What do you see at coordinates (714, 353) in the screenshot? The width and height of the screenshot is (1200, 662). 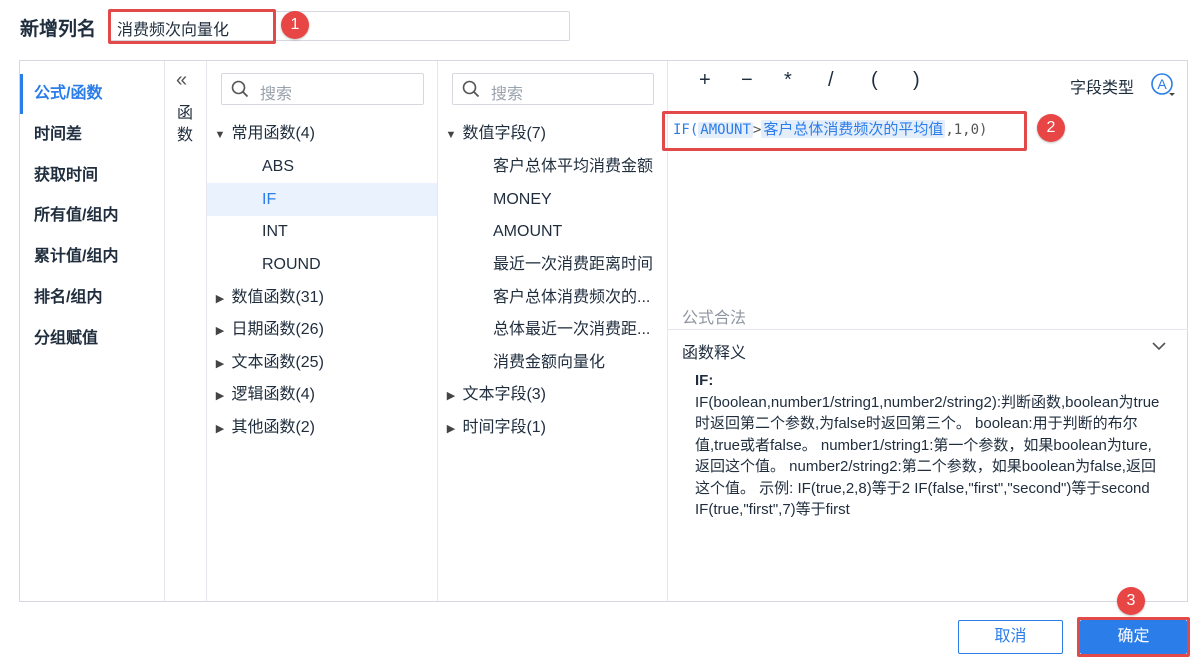 I see `function-explain-title: 函数释义` at bounding box center [714, 353].